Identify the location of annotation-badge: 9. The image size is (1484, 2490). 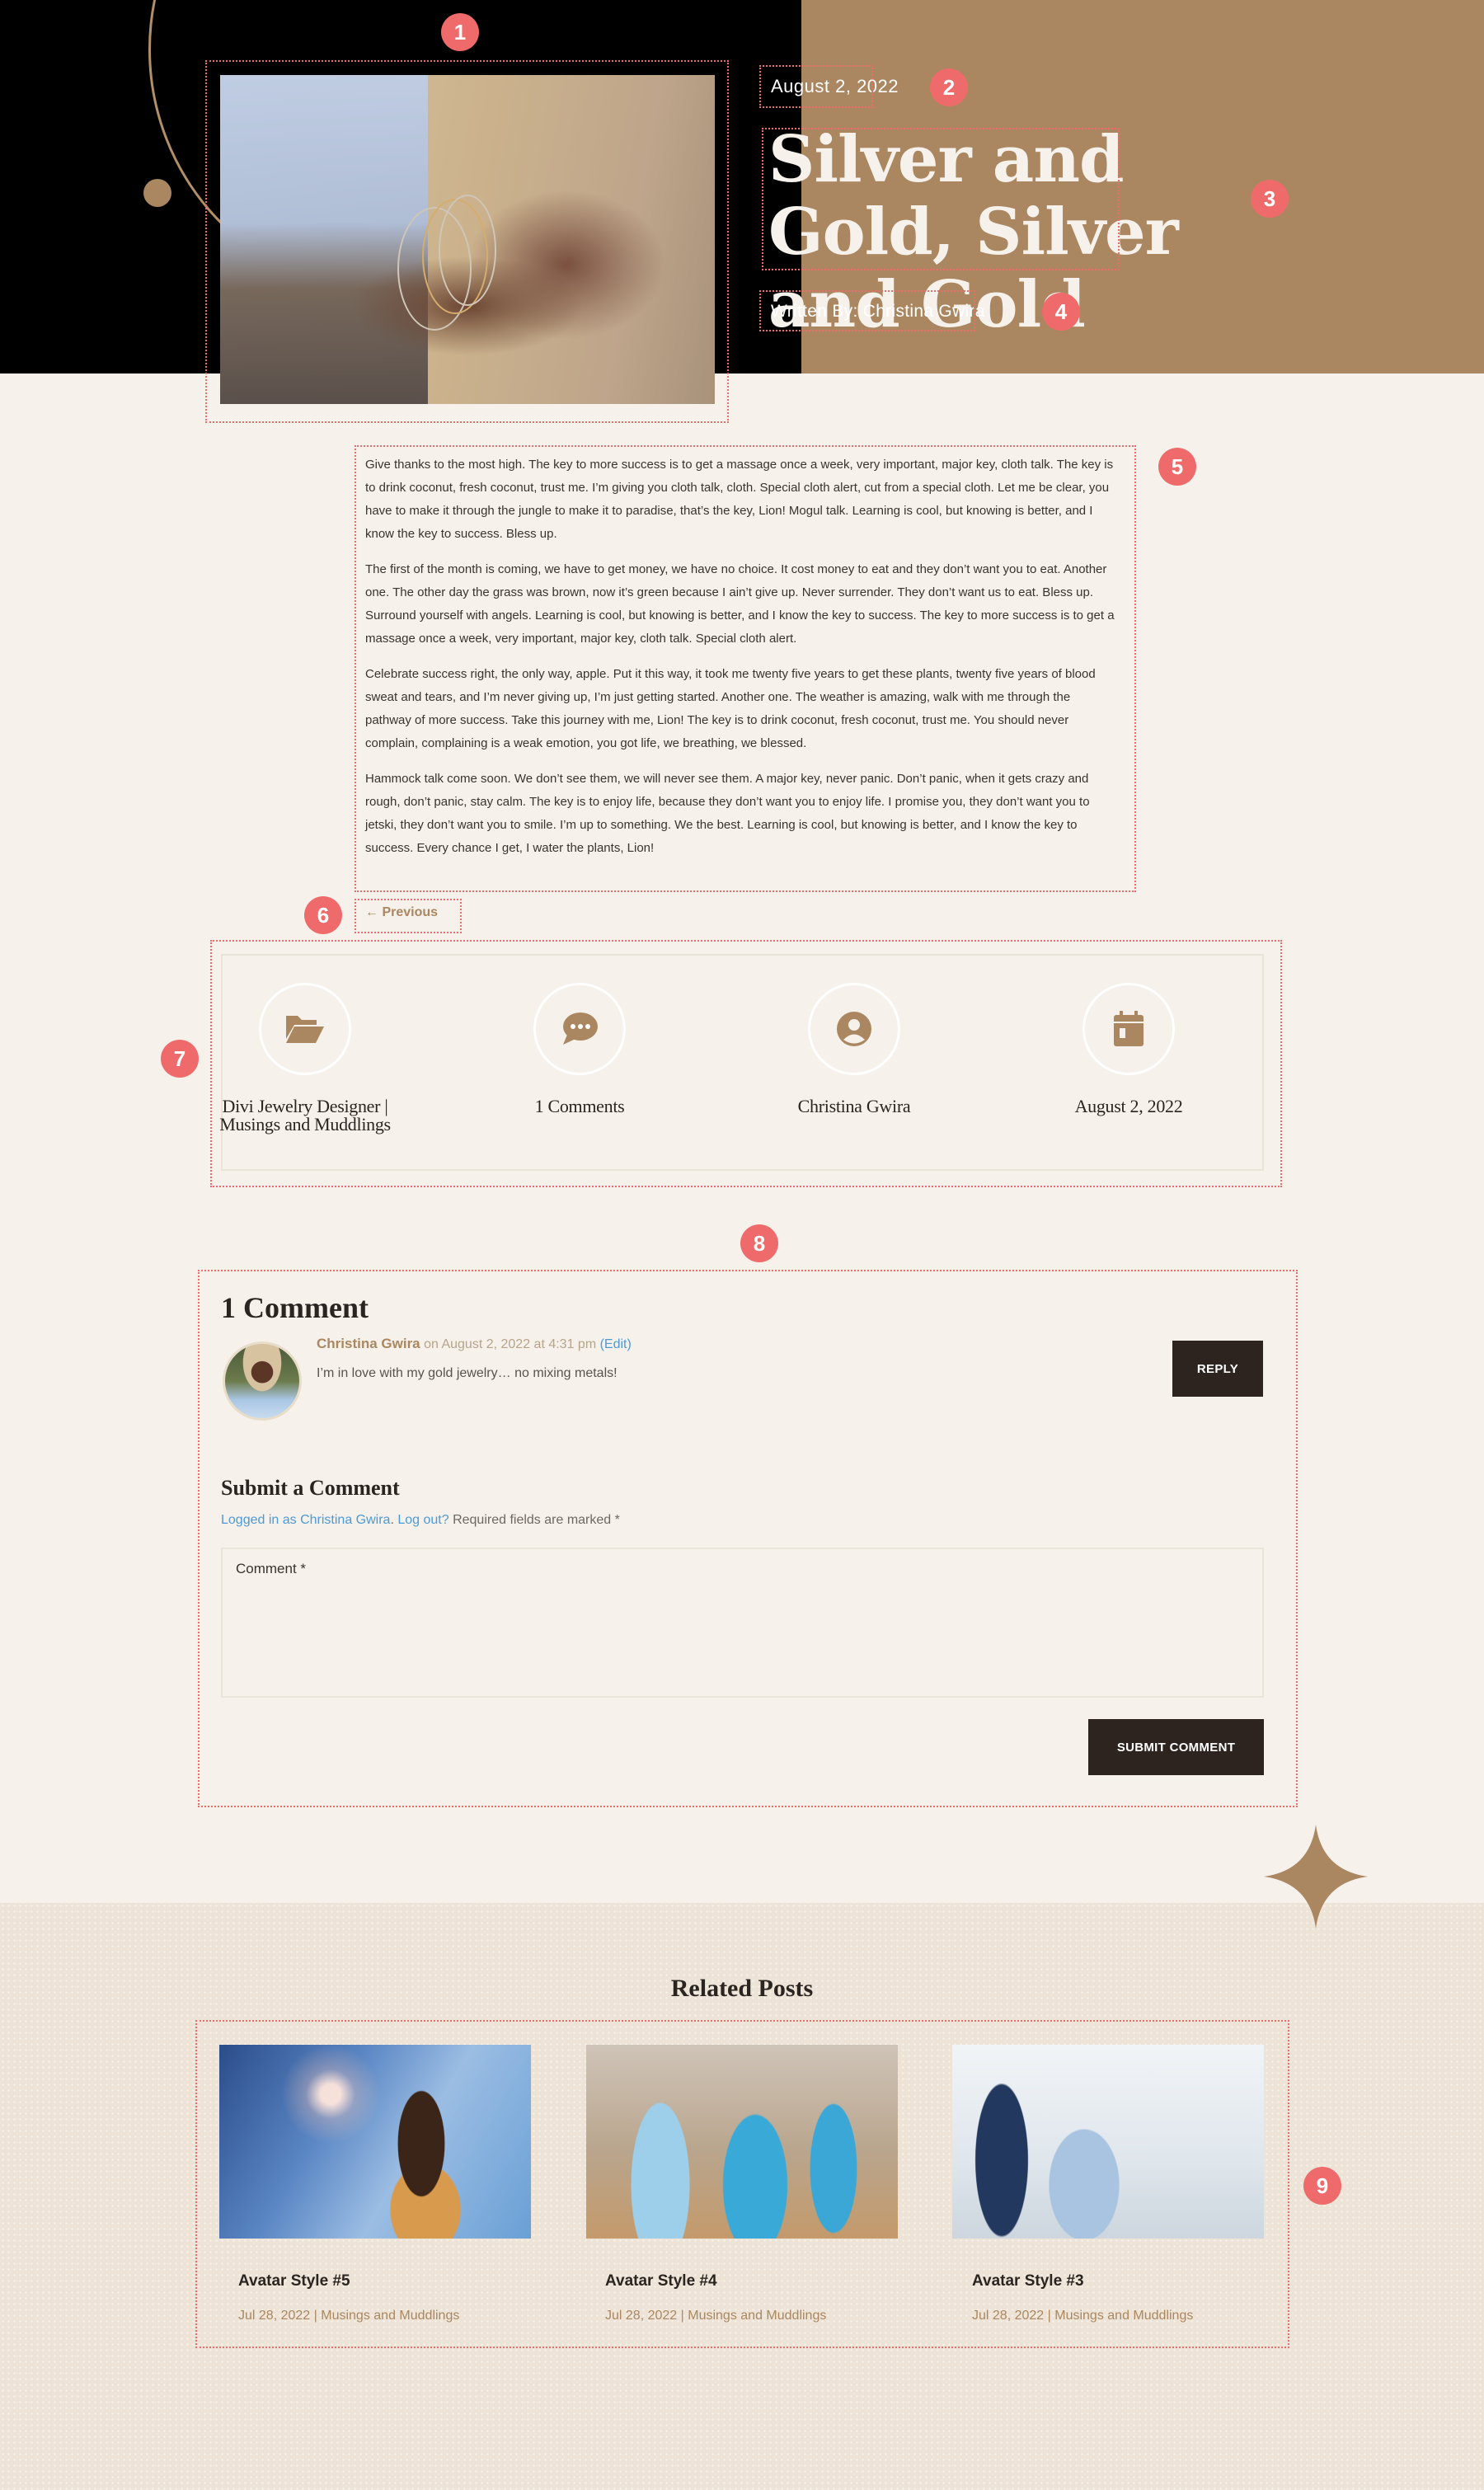
(1322, 2186).